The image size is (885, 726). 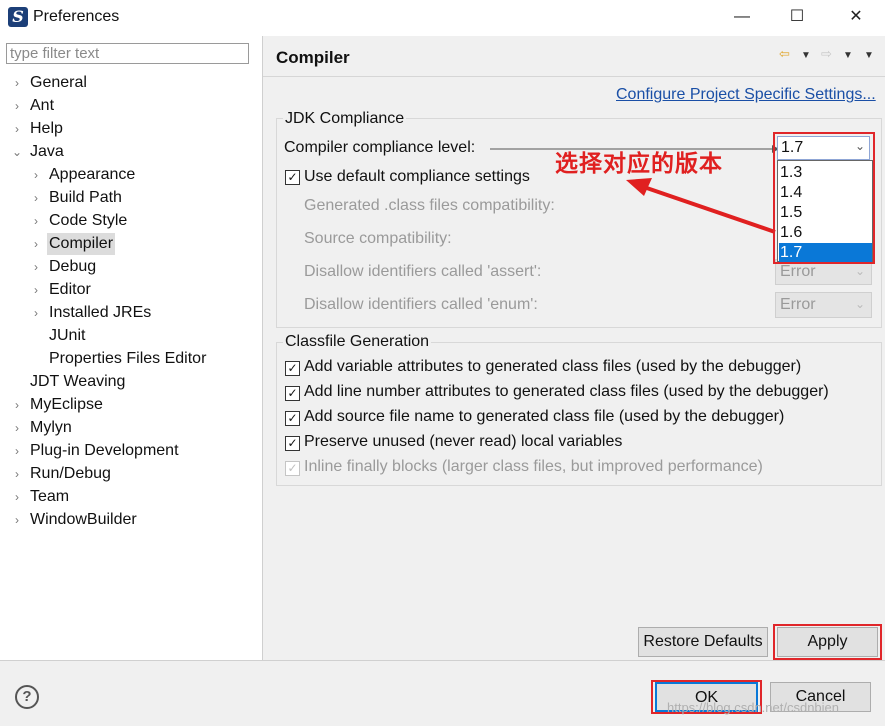 What do you see at coordinates (574, 76) in the screenshot?
I see `header-divider` at bounding box center [574, 76].